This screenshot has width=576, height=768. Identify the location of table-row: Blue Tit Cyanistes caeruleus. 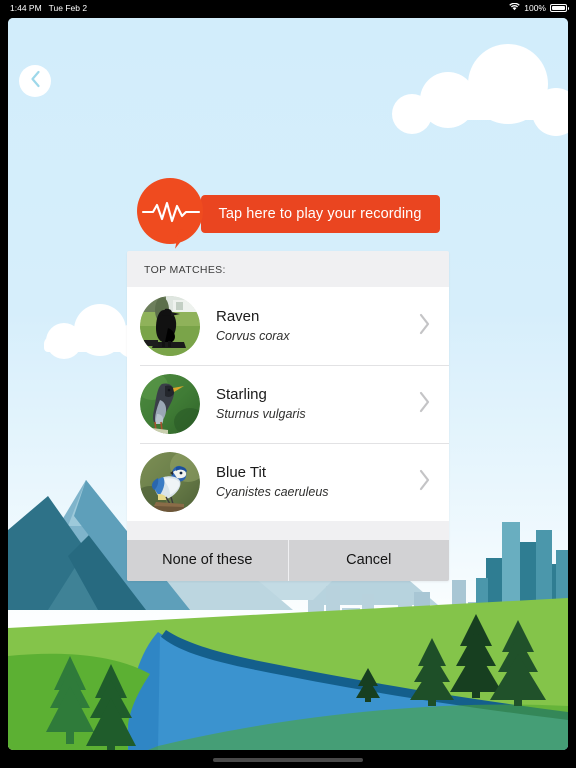
(288, 482).